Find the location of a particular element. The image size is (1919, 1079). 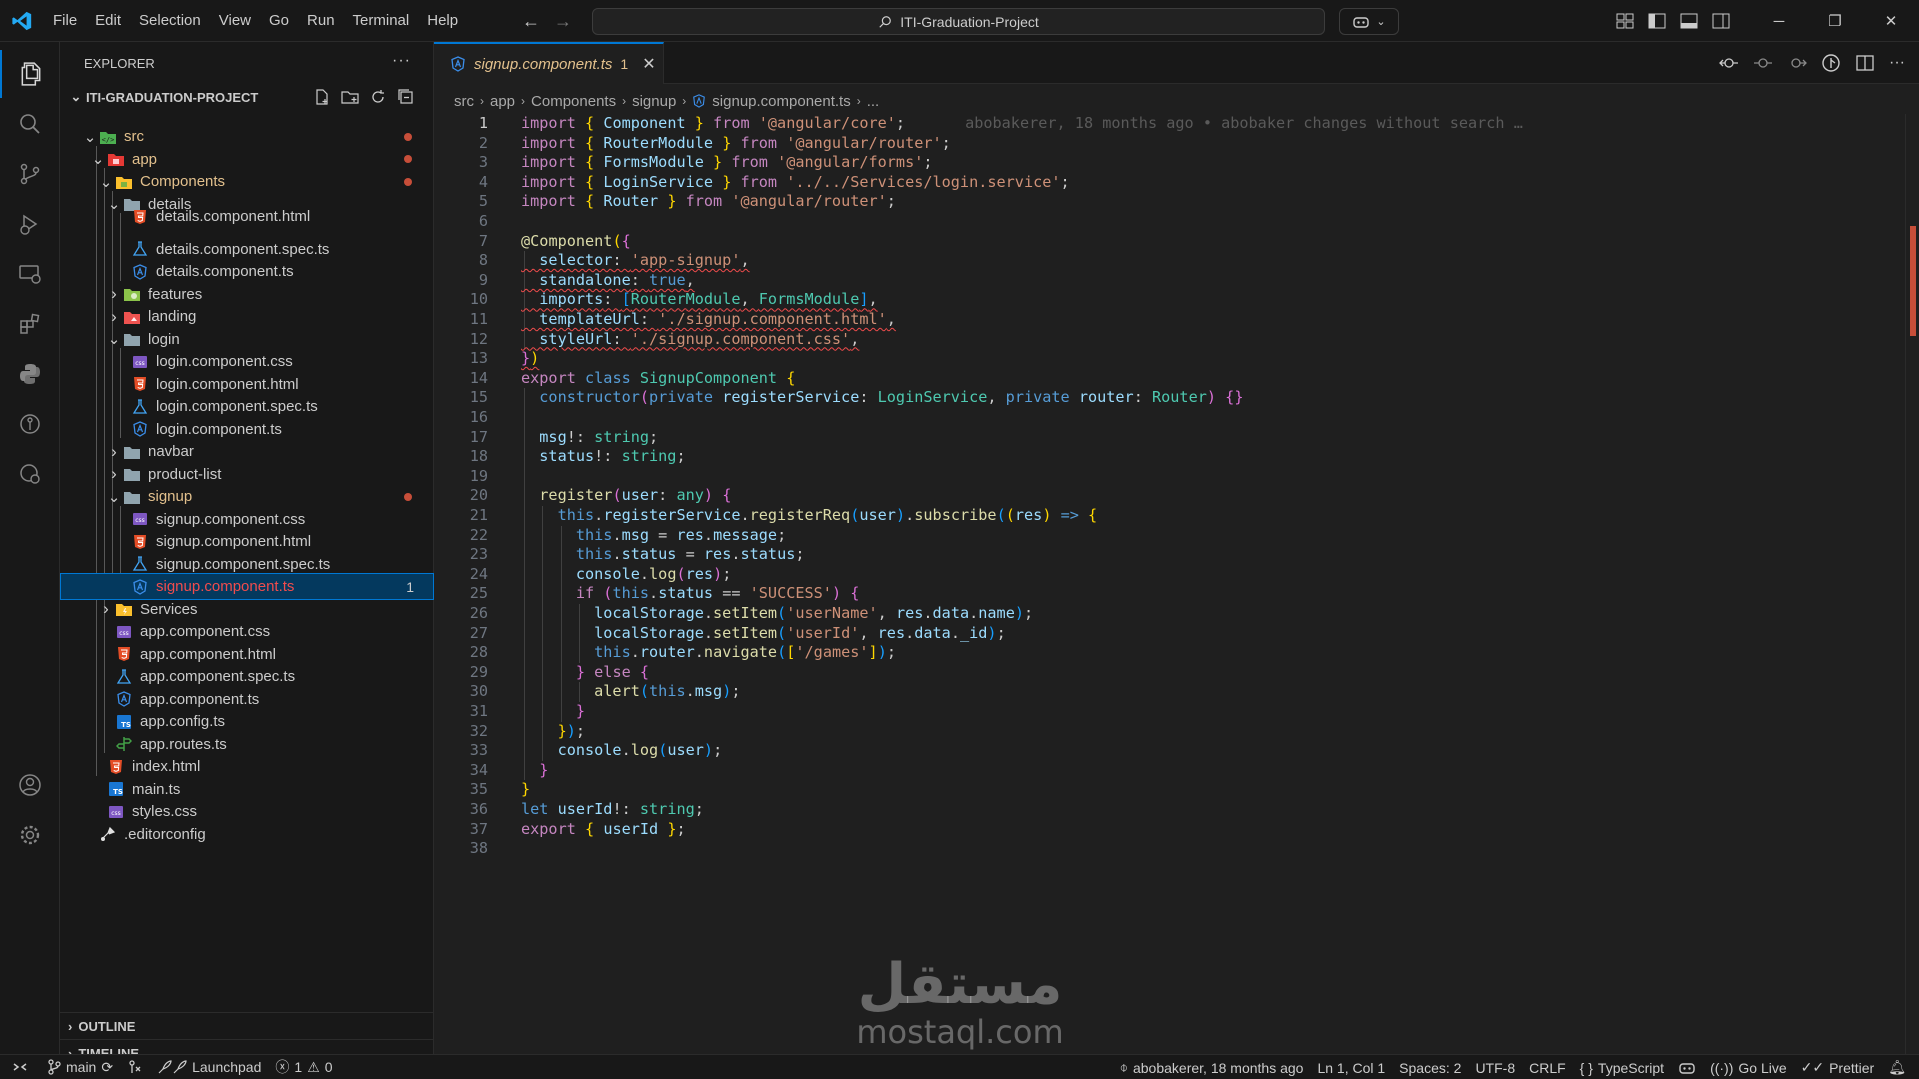

source-control-icon is located at coordinates (30, 174).